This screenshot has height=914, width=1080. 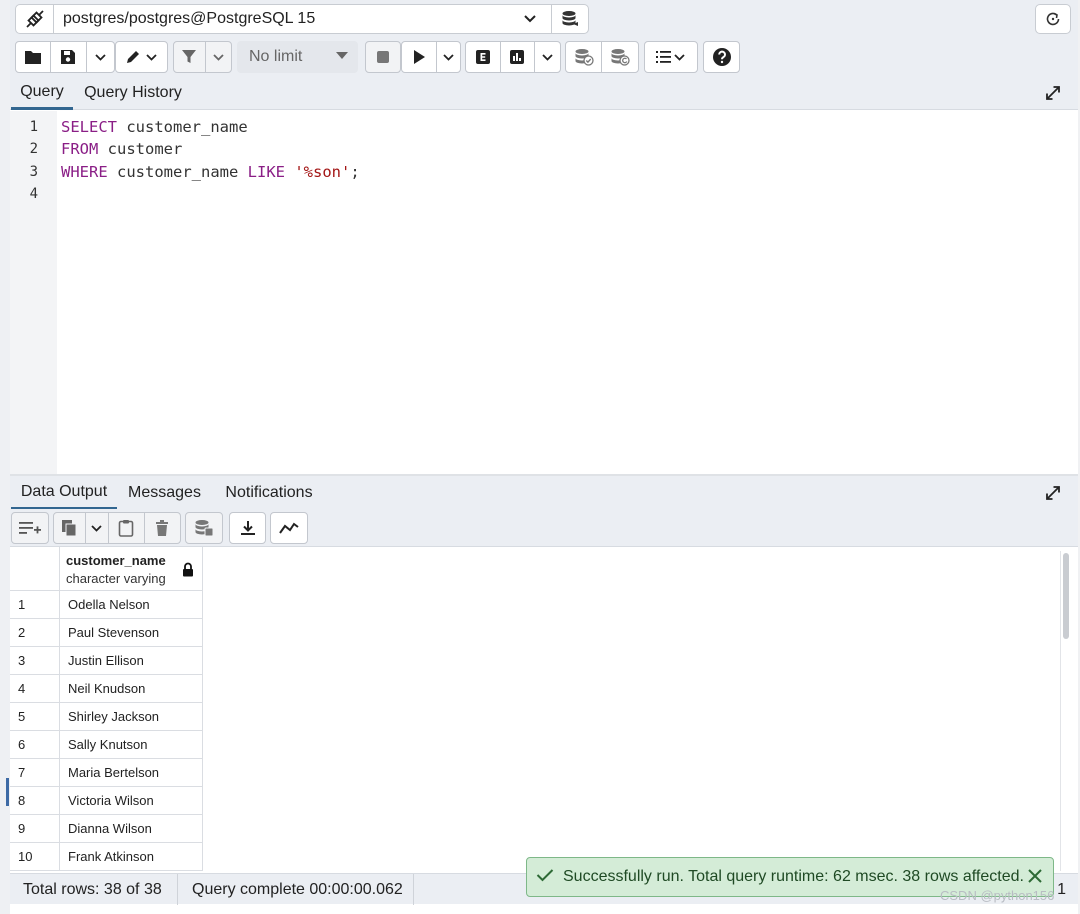 What do you see at coordinates (671, 57) in the screenshot?
I see `macros-list-icon` at bounding box center [671, 57].